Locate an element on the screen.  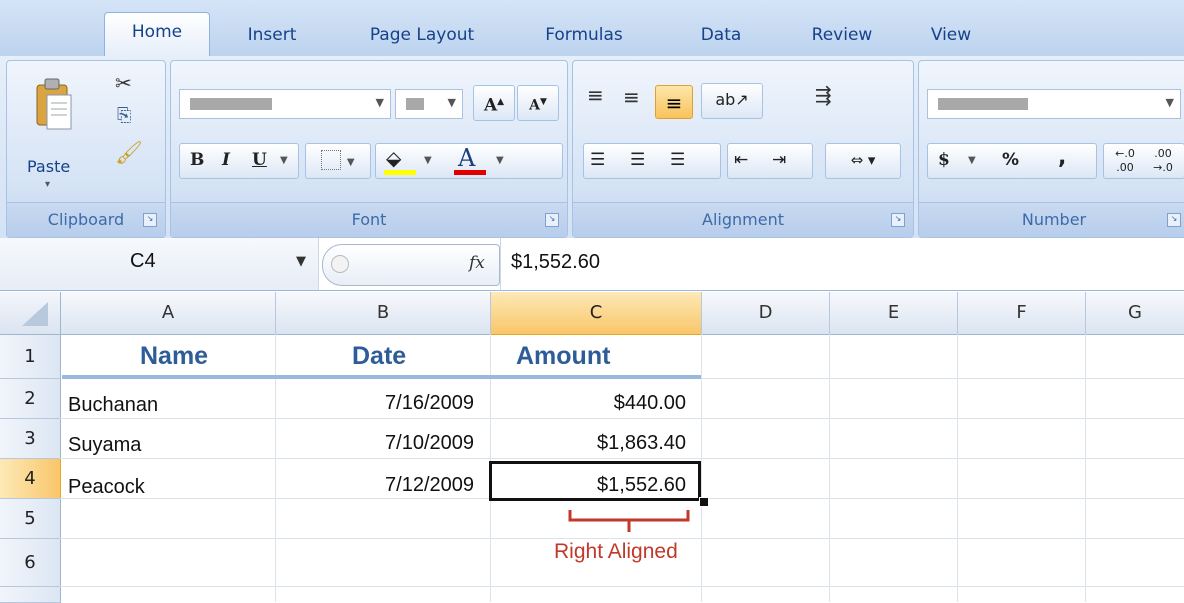
expand-circle-icon is located at coordinates (340, 264).